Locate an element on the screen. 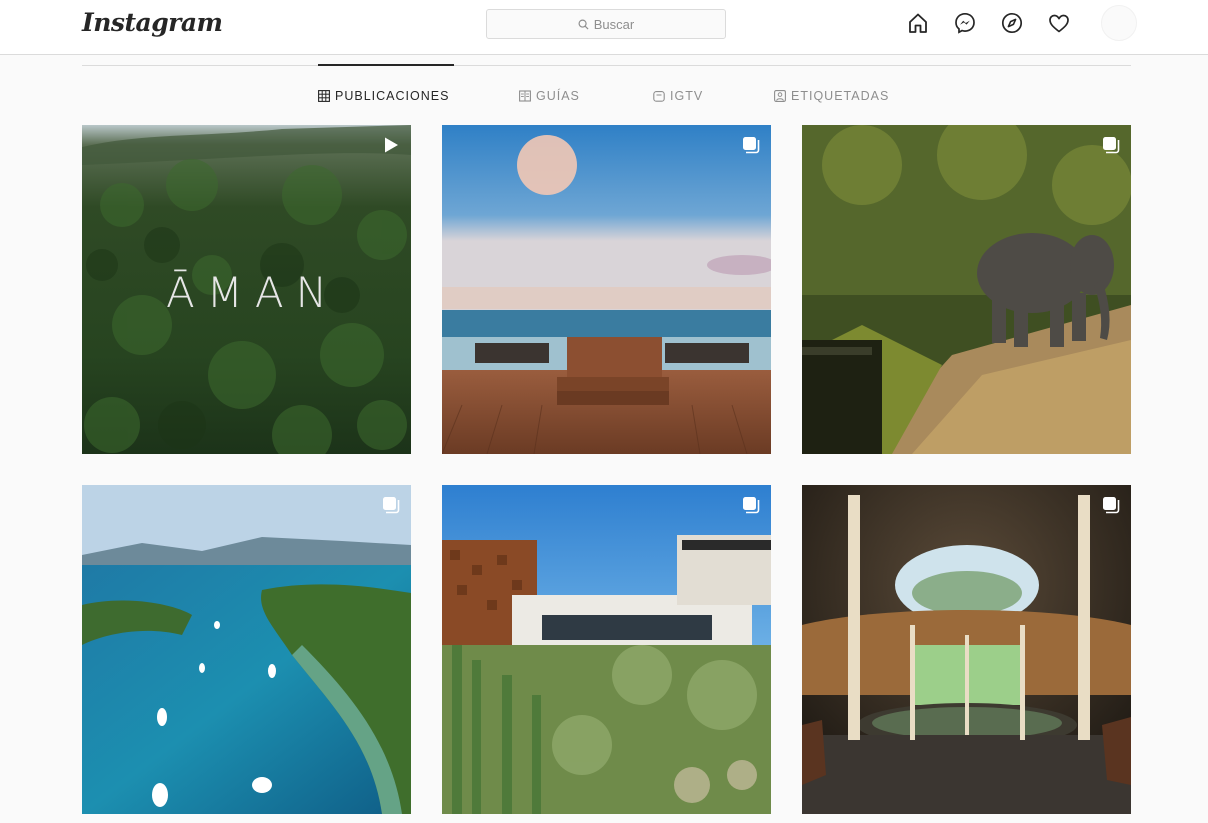  tab-label: IGTV is located at coordinates (687, 96).